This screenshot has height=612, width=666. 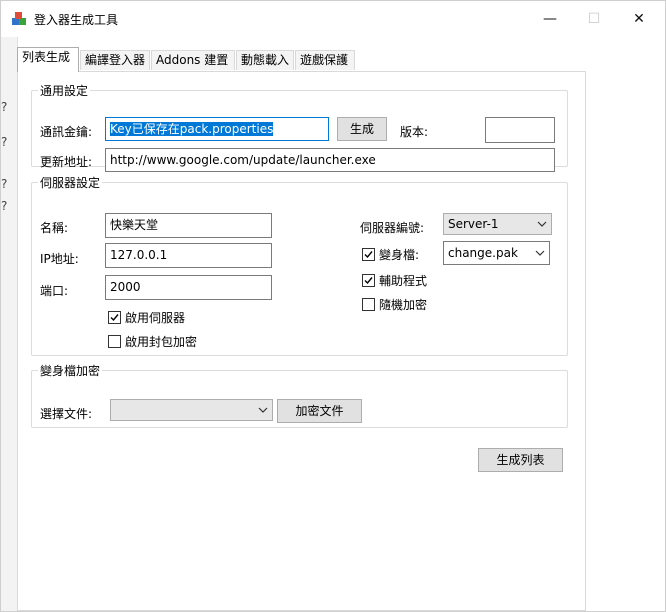 I want to click on server-name-input: 快樂天堂, so click(x=188, y=225).